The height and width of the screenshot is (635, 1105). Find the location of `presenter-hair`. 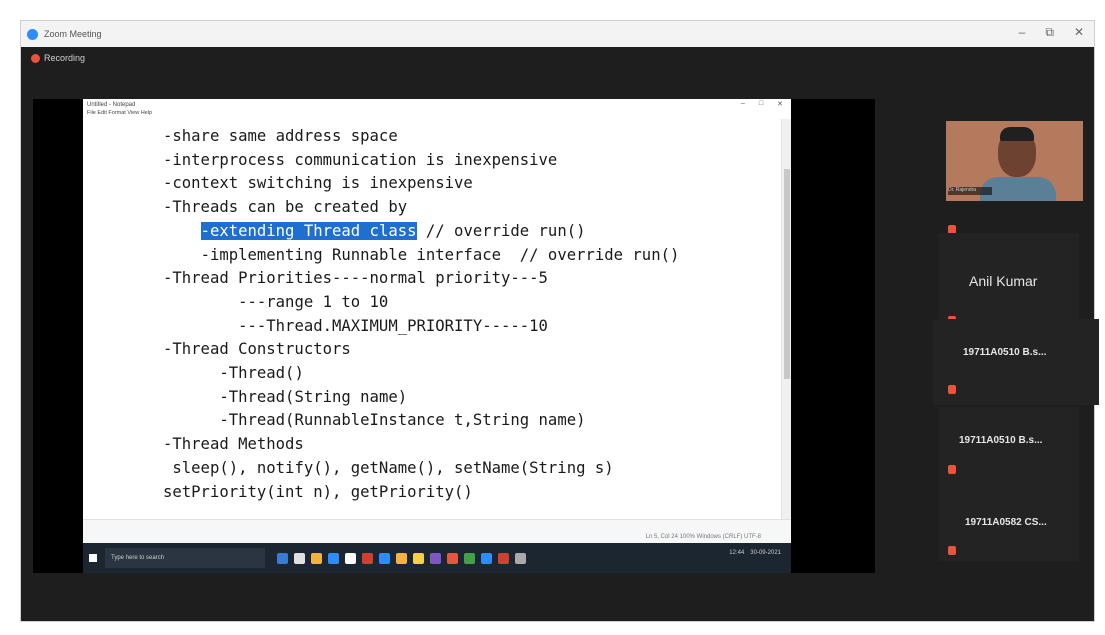

presenter-hair is located at coordinates (1017, 134).